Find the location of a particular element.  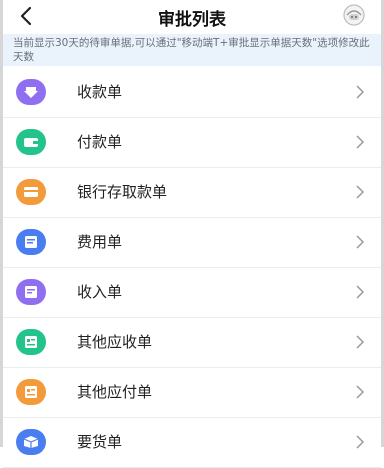

list-item-label: 收款单 is located at coordinates (100, 92).